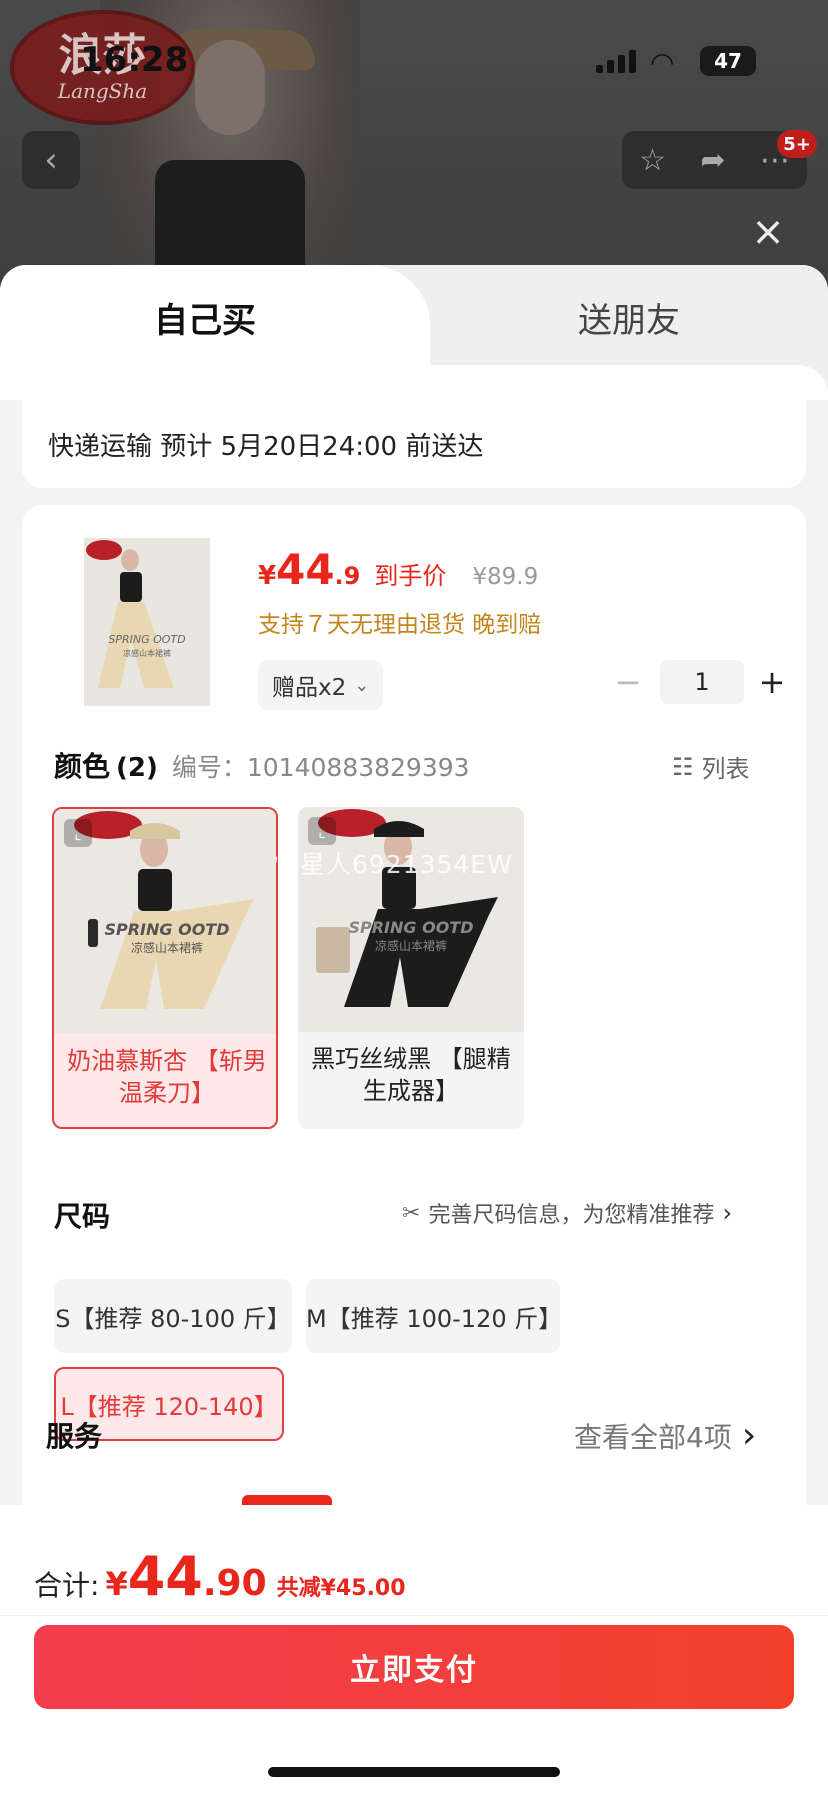 The height and width of the screenshot is (1796, 828). Describe the element at coordinates (146, 639) in the screenshot. I see `thumb-ootd-text: SPRING OOTD` at that location.